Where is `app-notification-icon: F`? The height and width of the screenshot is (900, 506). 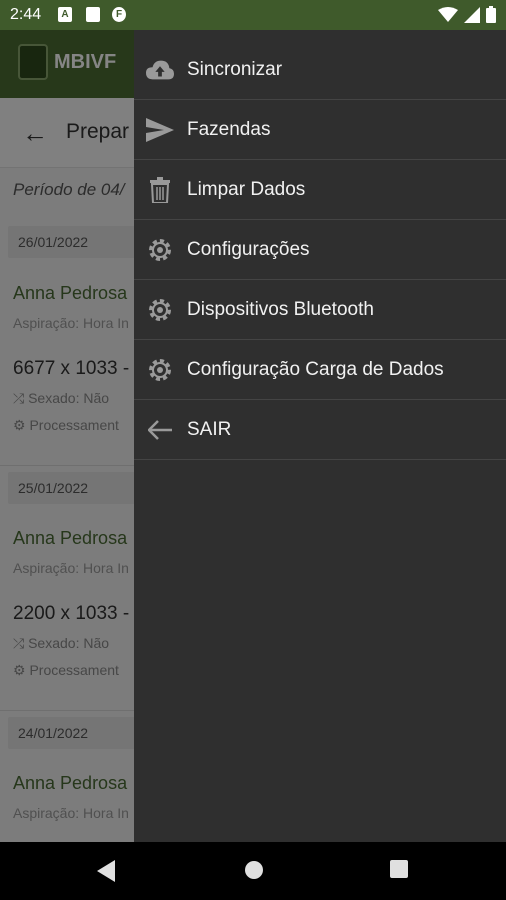 app-notification-icon: F is located at coordinates (119, 14).